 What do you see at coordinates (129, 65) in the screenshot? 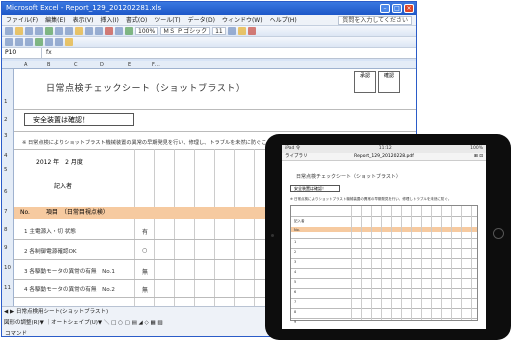
I see `col-e: E` at bounding box center [129, 65].